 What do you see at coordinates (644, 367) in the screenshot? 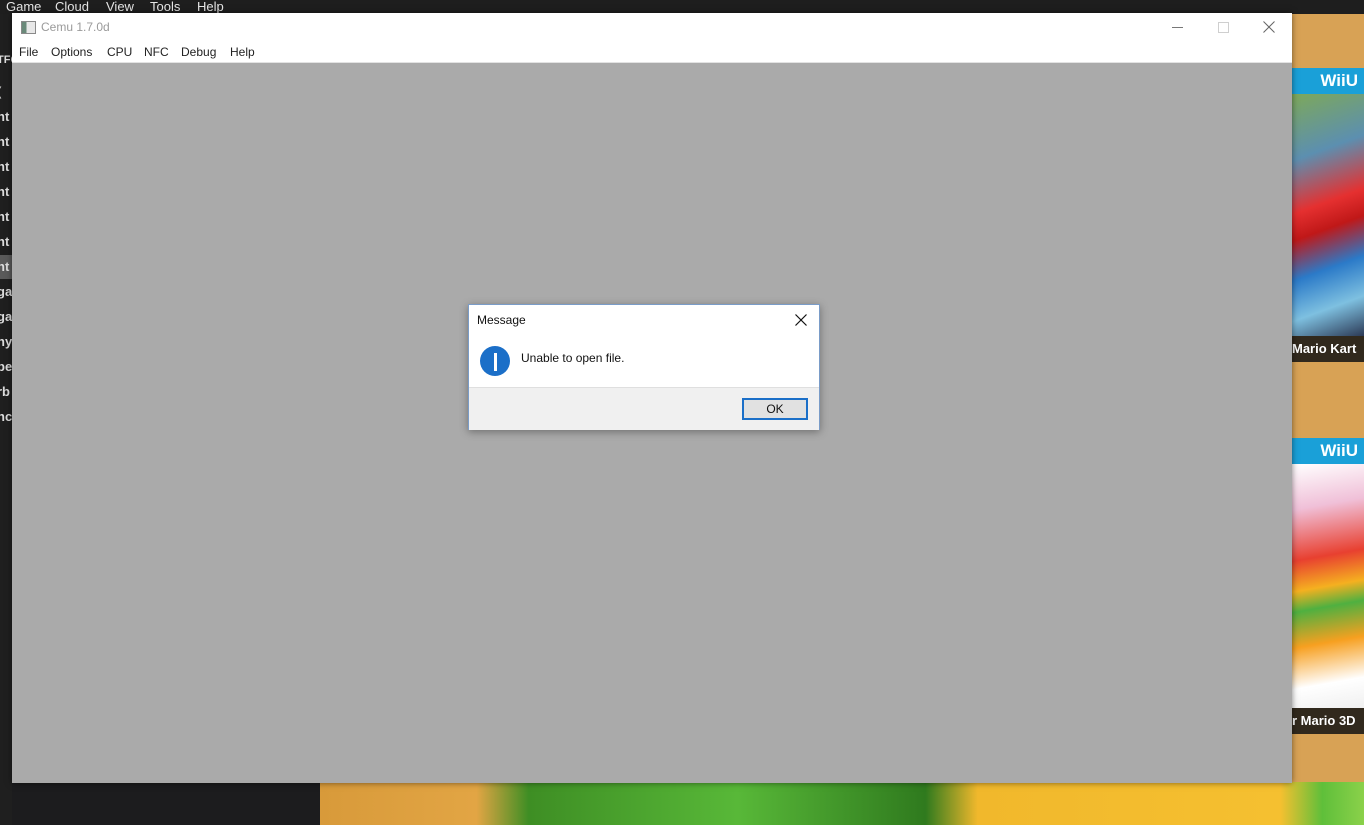
I see `message-dialog: Message Unable to open file. OK` at bounding box center [644, 367].